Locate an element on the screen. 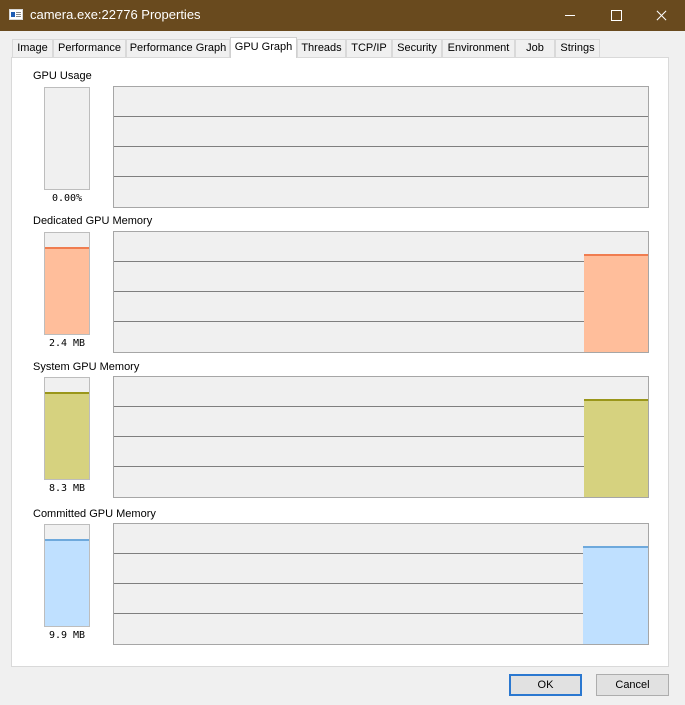  tab-threads: Threads is located at coordinates (321, 48).